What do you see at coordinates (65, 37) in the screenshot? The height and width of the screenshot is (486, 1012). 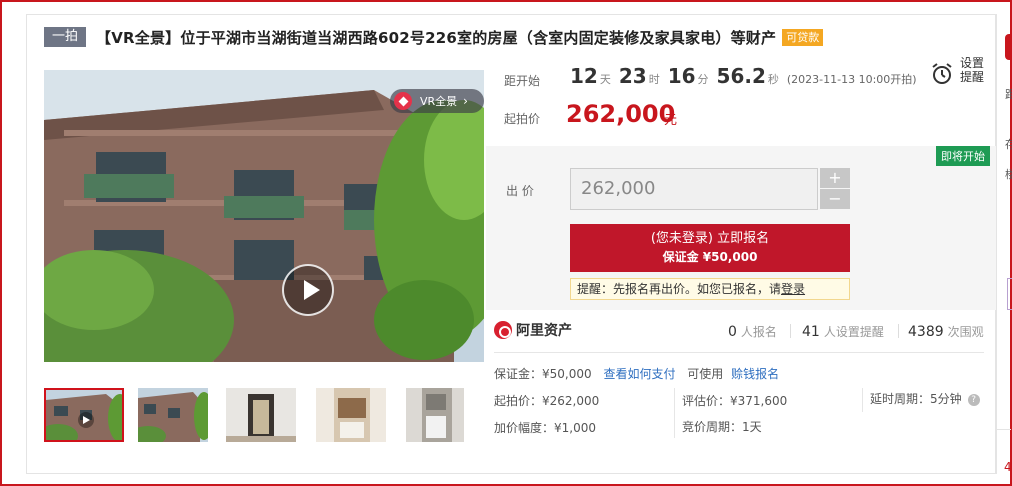 I see `auction-round-tag: 一拍` at bounding box center [65, 37].